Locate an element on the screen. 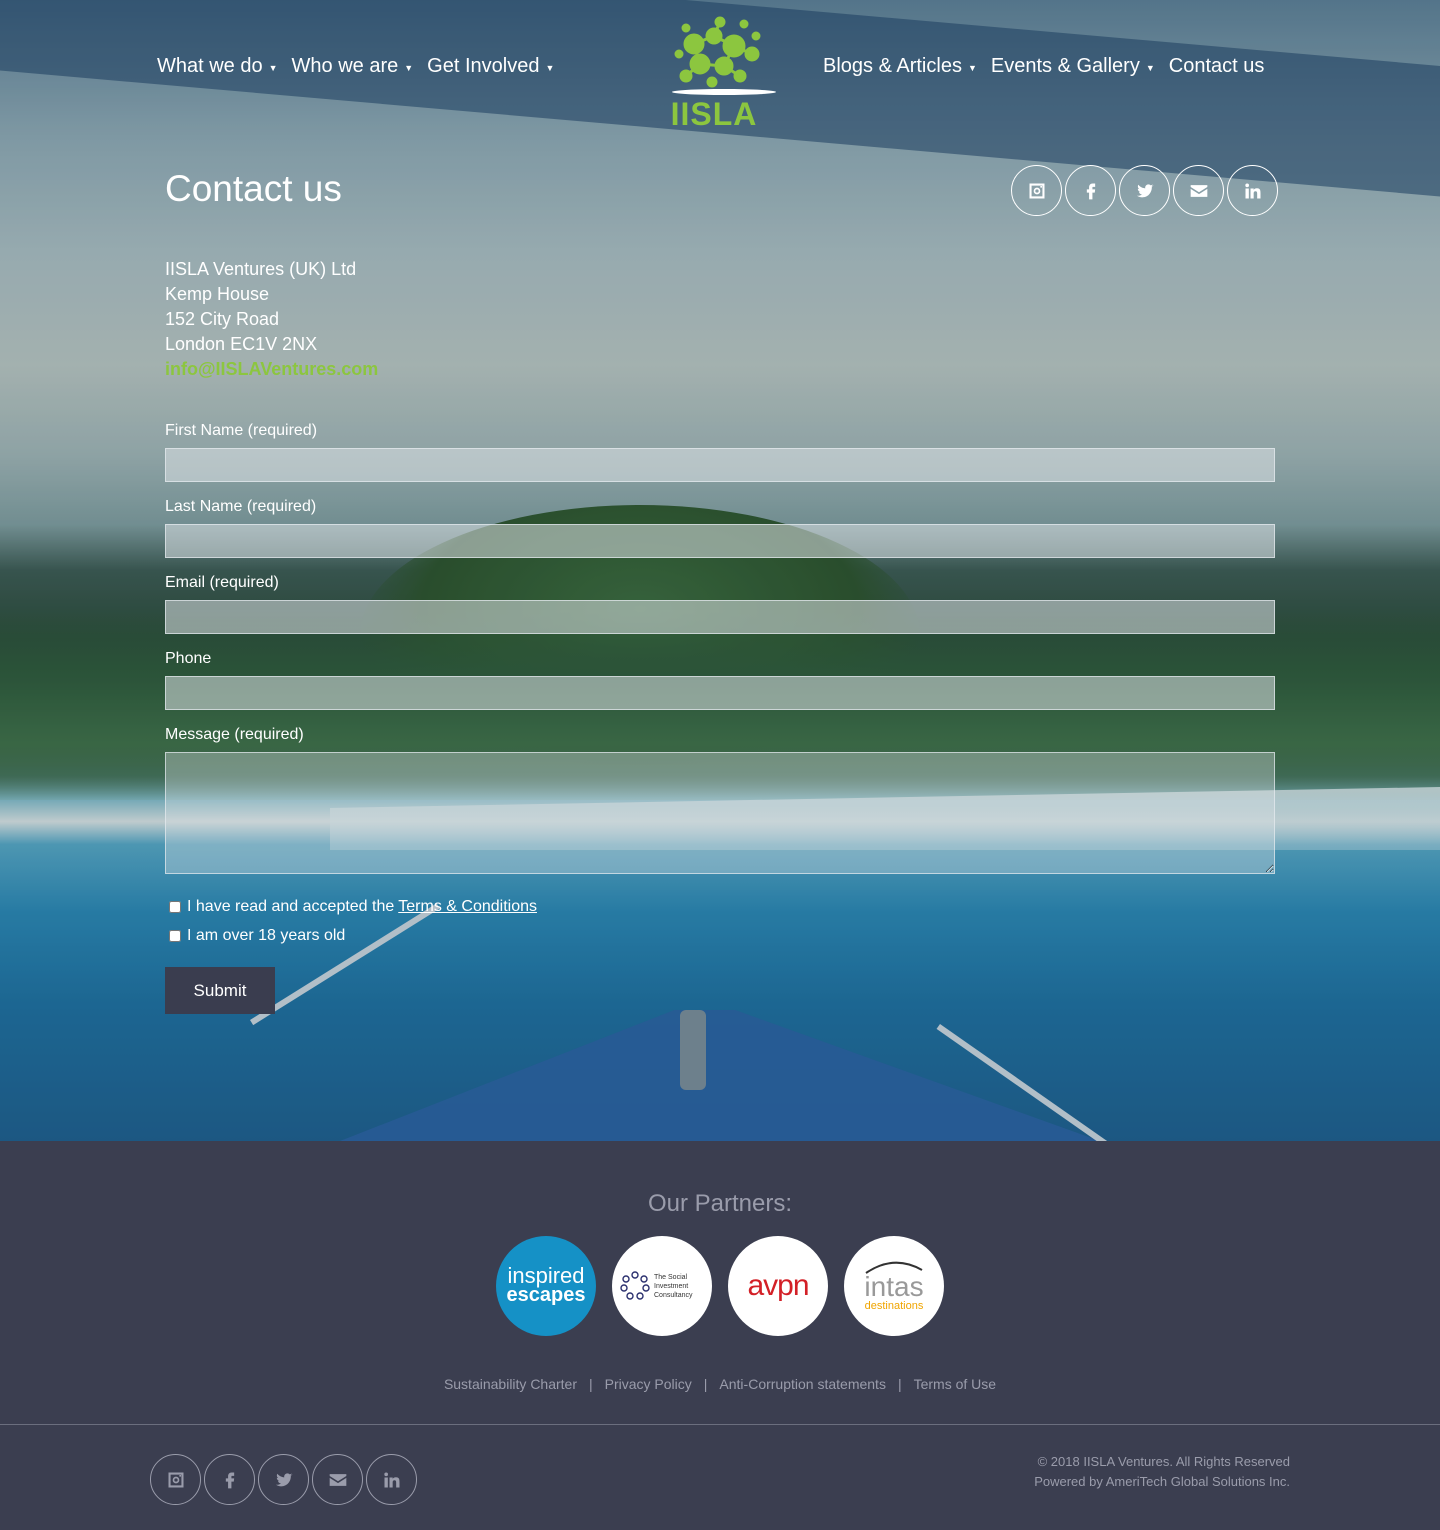 The width and height of the screenshot is (1440, 1530). nav-item-contact-us: Contact us is located at coordinates (1217, 66).